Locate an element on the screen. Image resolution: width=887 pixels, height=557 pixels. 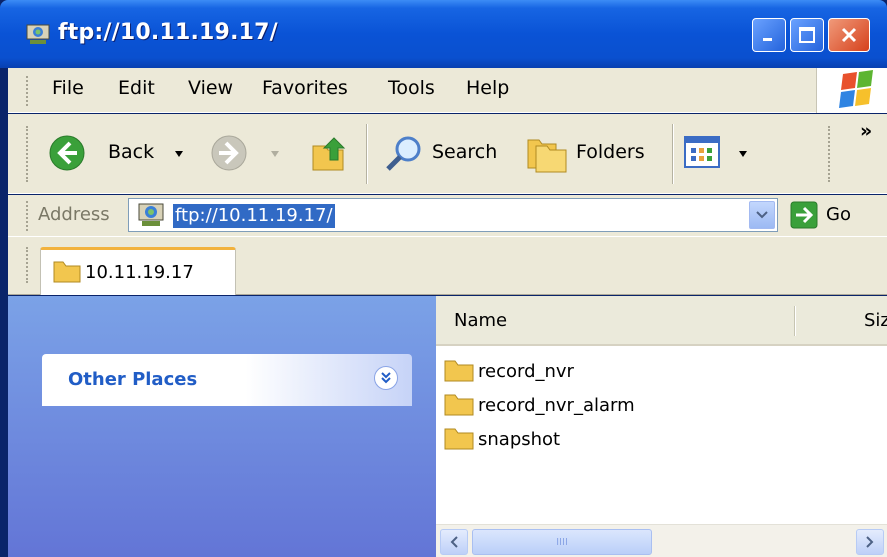
other-places-header: Other Places is located at coordinates (227, 380).